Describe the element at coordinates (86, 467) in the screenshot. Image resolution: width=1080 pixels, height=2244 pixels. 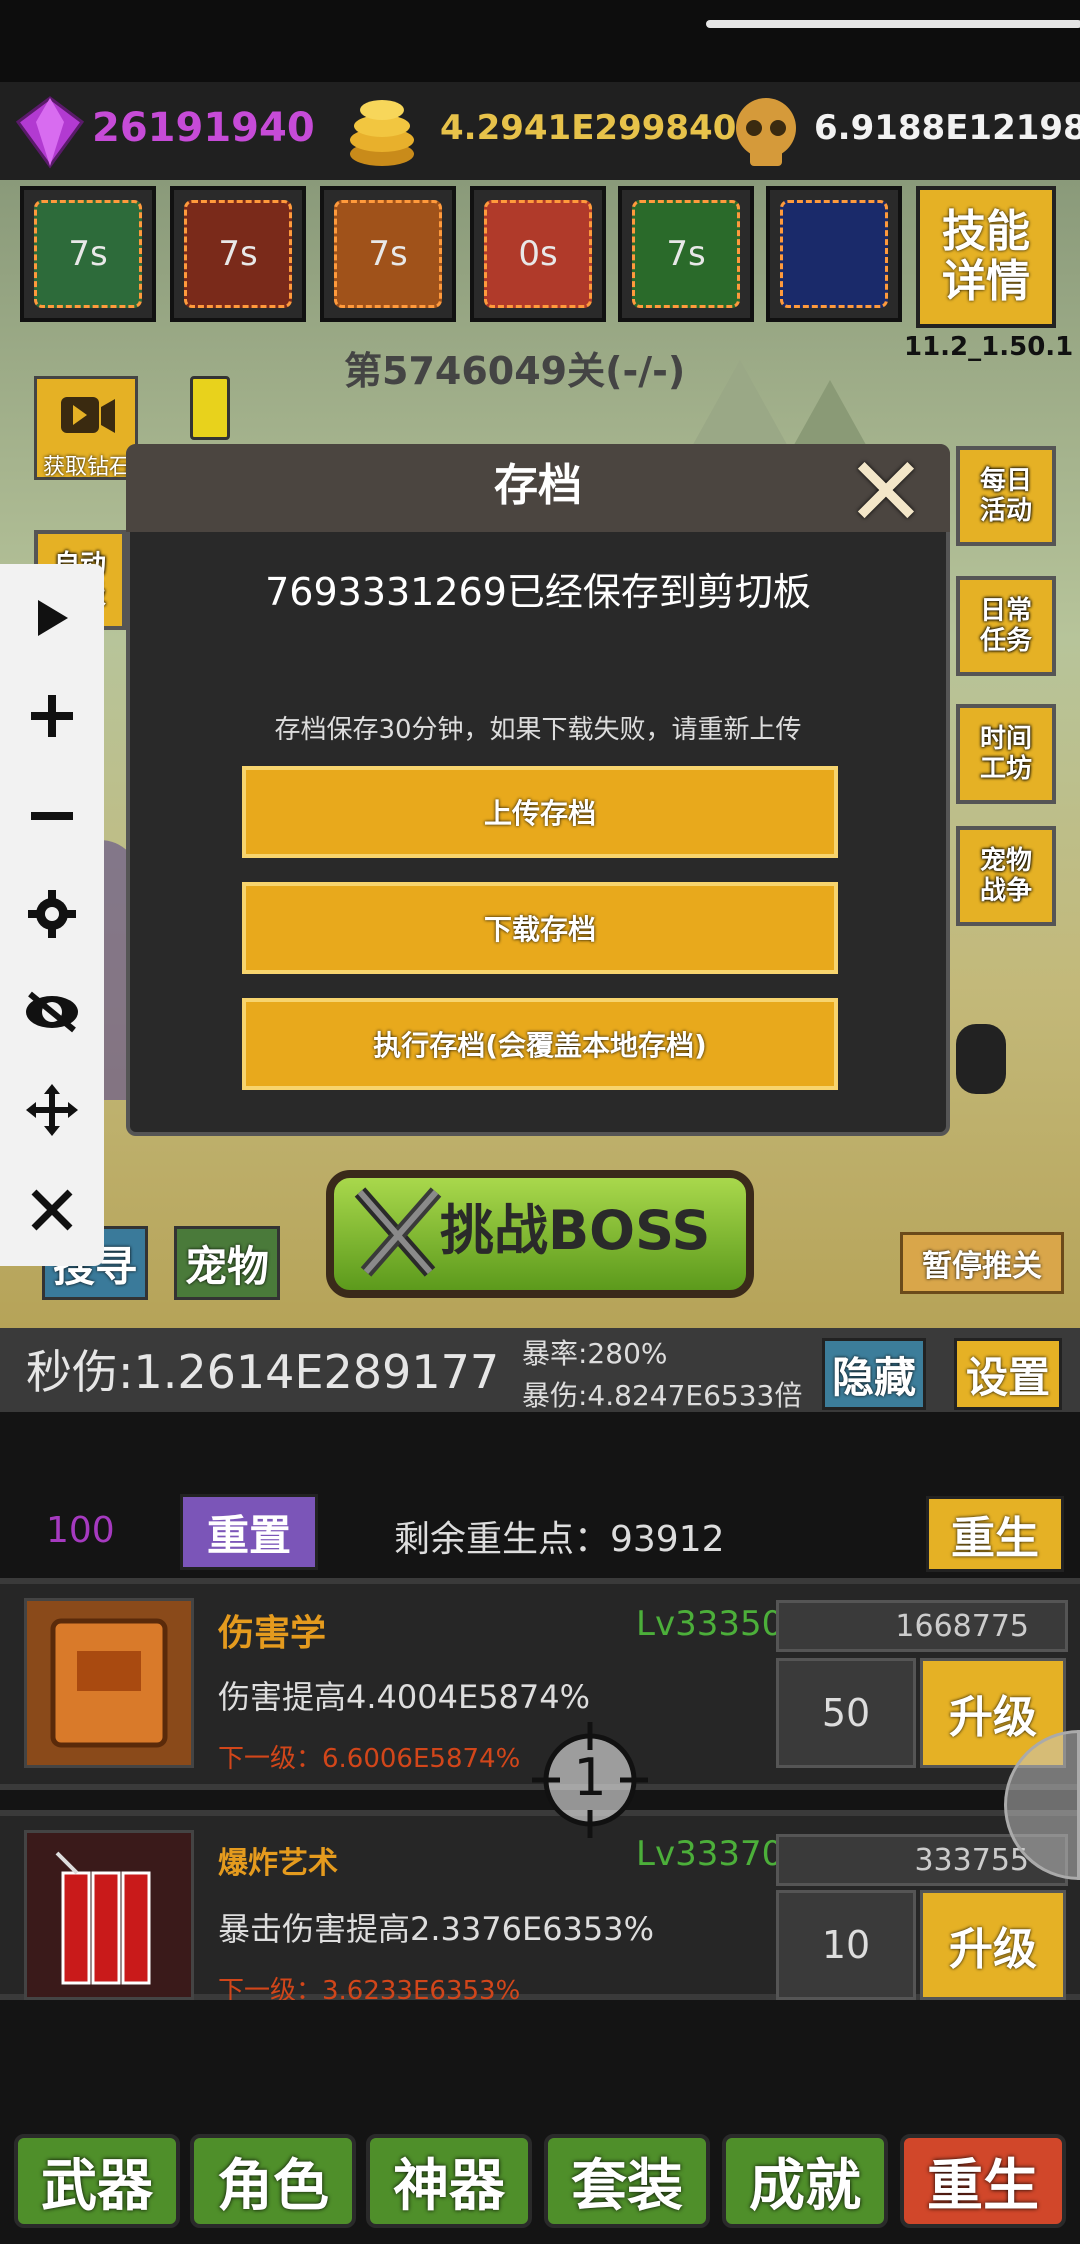
I see `get-diamond-label: 获取钻石` at that location.